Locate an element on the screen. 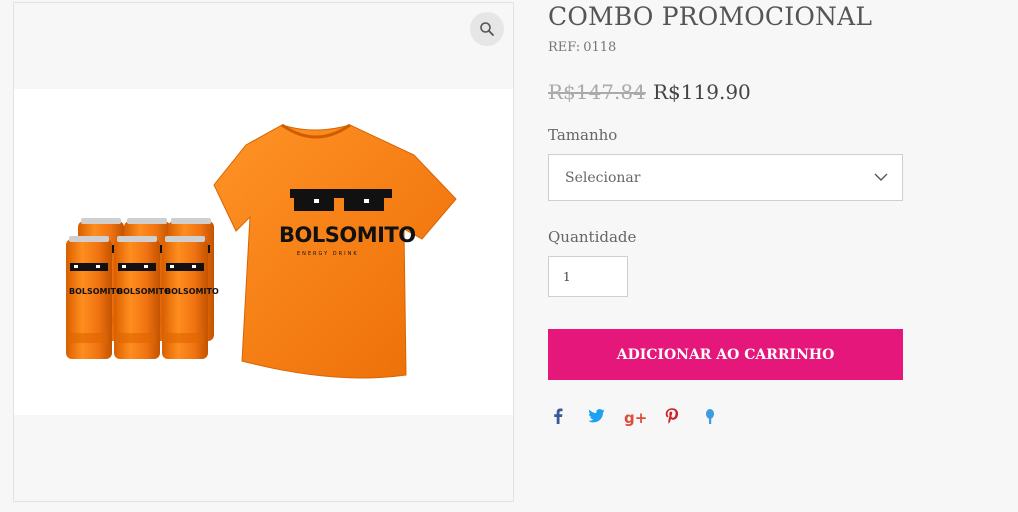 Image resolution: width=1018 pixels, height=512 pixels. google-plus-icon: g+ is located at coordinates (635, 418).